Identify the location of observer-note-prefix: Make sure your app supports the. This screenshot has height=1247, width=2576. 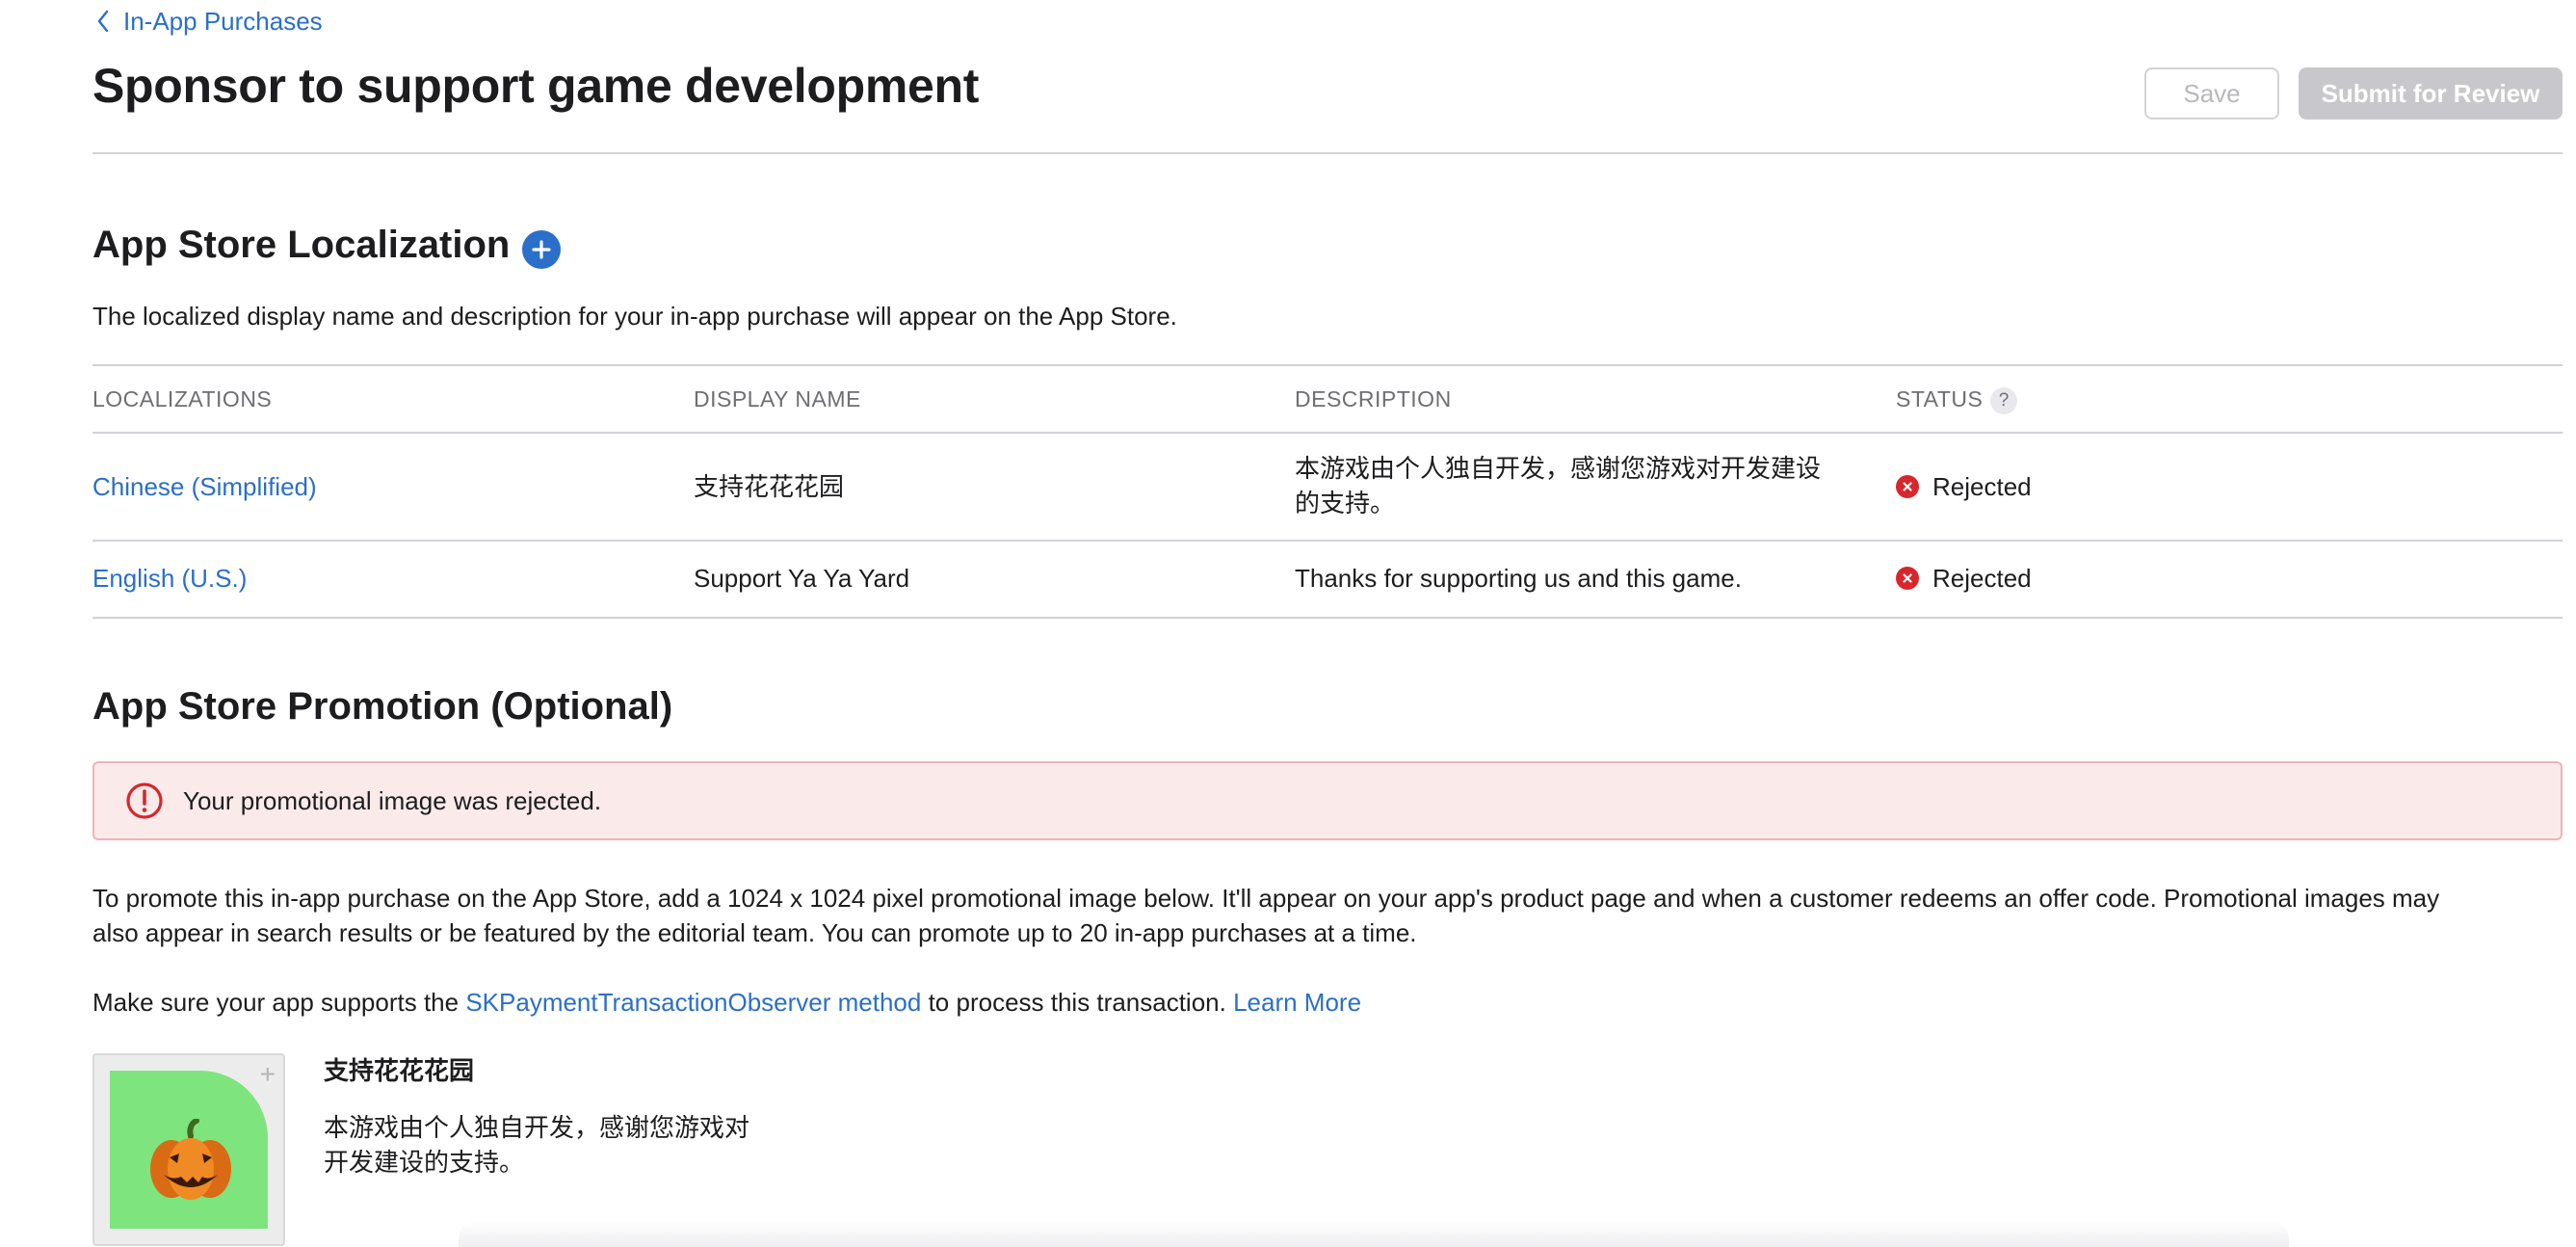
(279, 1002).